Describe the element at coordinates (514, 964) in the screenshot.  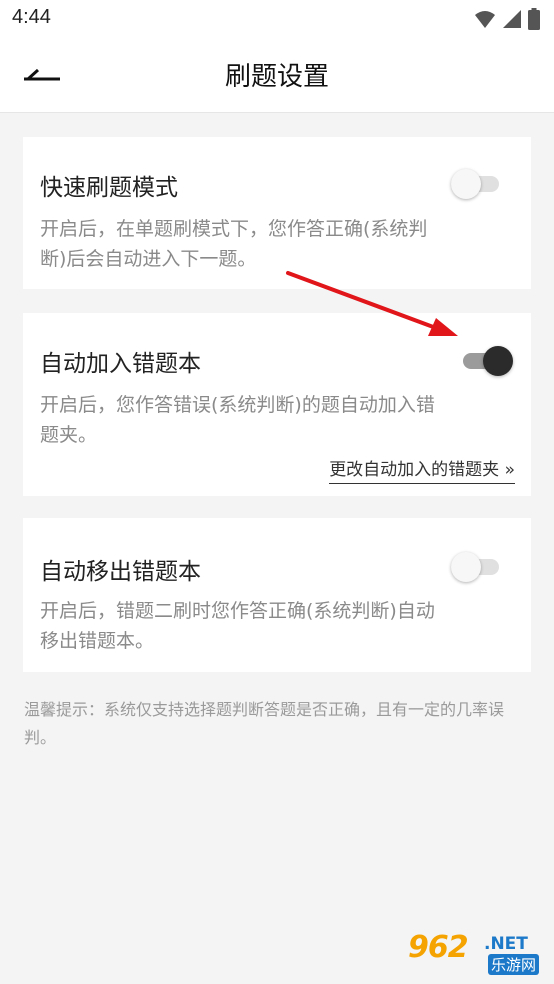
I see `watermark-label: 乐游网` at that location.